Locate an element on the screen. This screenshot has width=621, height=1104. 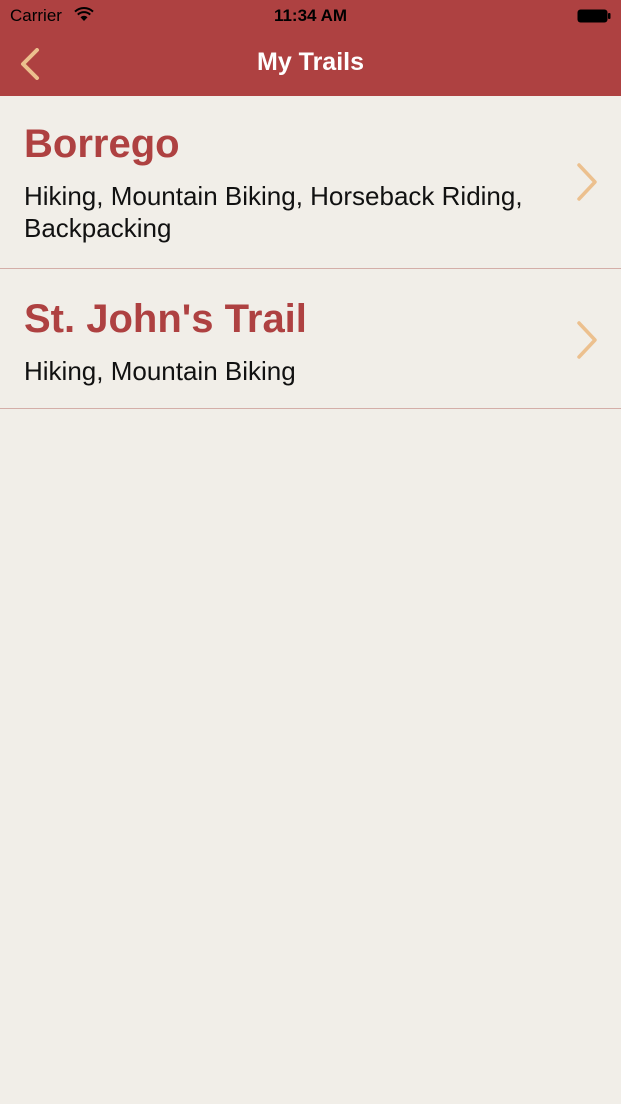
trail-name: St. John's Trail is located at coordinates (165, 319).